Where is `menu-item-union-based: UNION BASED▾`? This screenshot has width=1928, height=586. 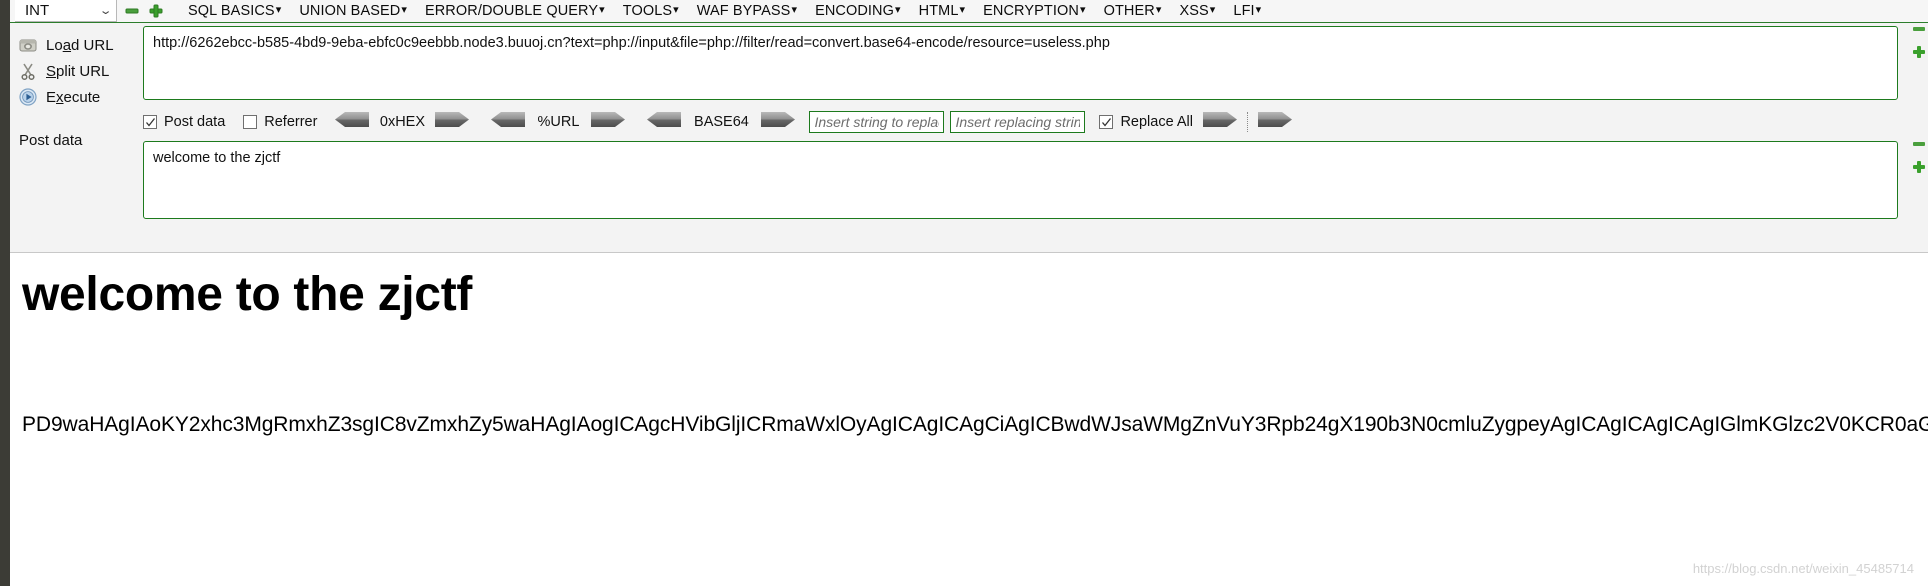
menu-item-union-based: UNION BASED▾ is located at coordinates (353, 11).